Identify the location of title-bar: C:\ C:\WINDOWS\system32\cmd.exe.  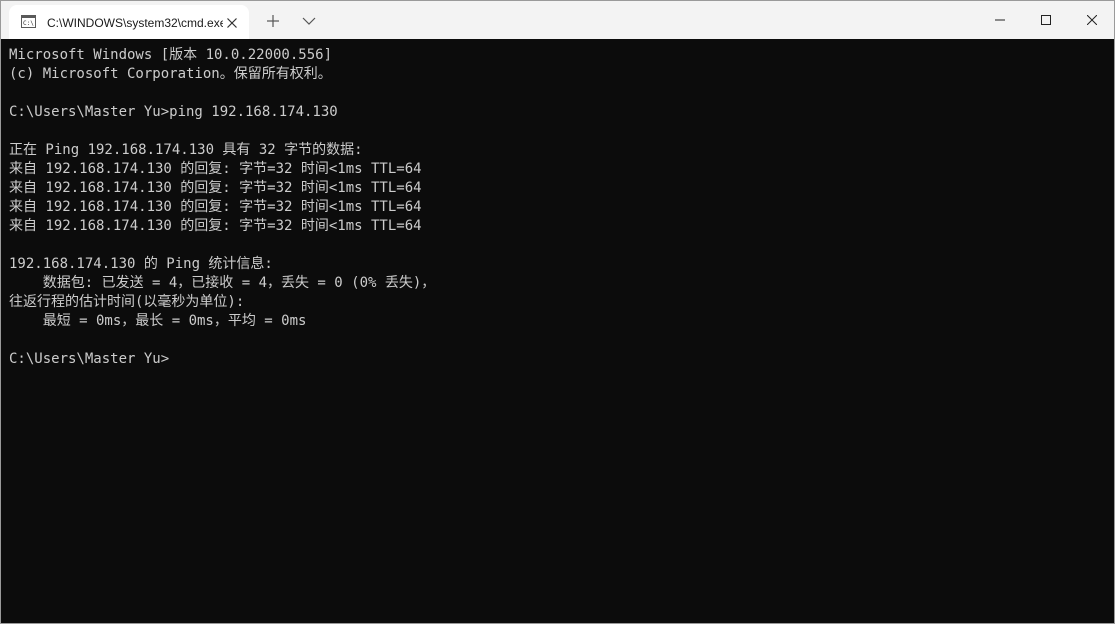
(557, 20).